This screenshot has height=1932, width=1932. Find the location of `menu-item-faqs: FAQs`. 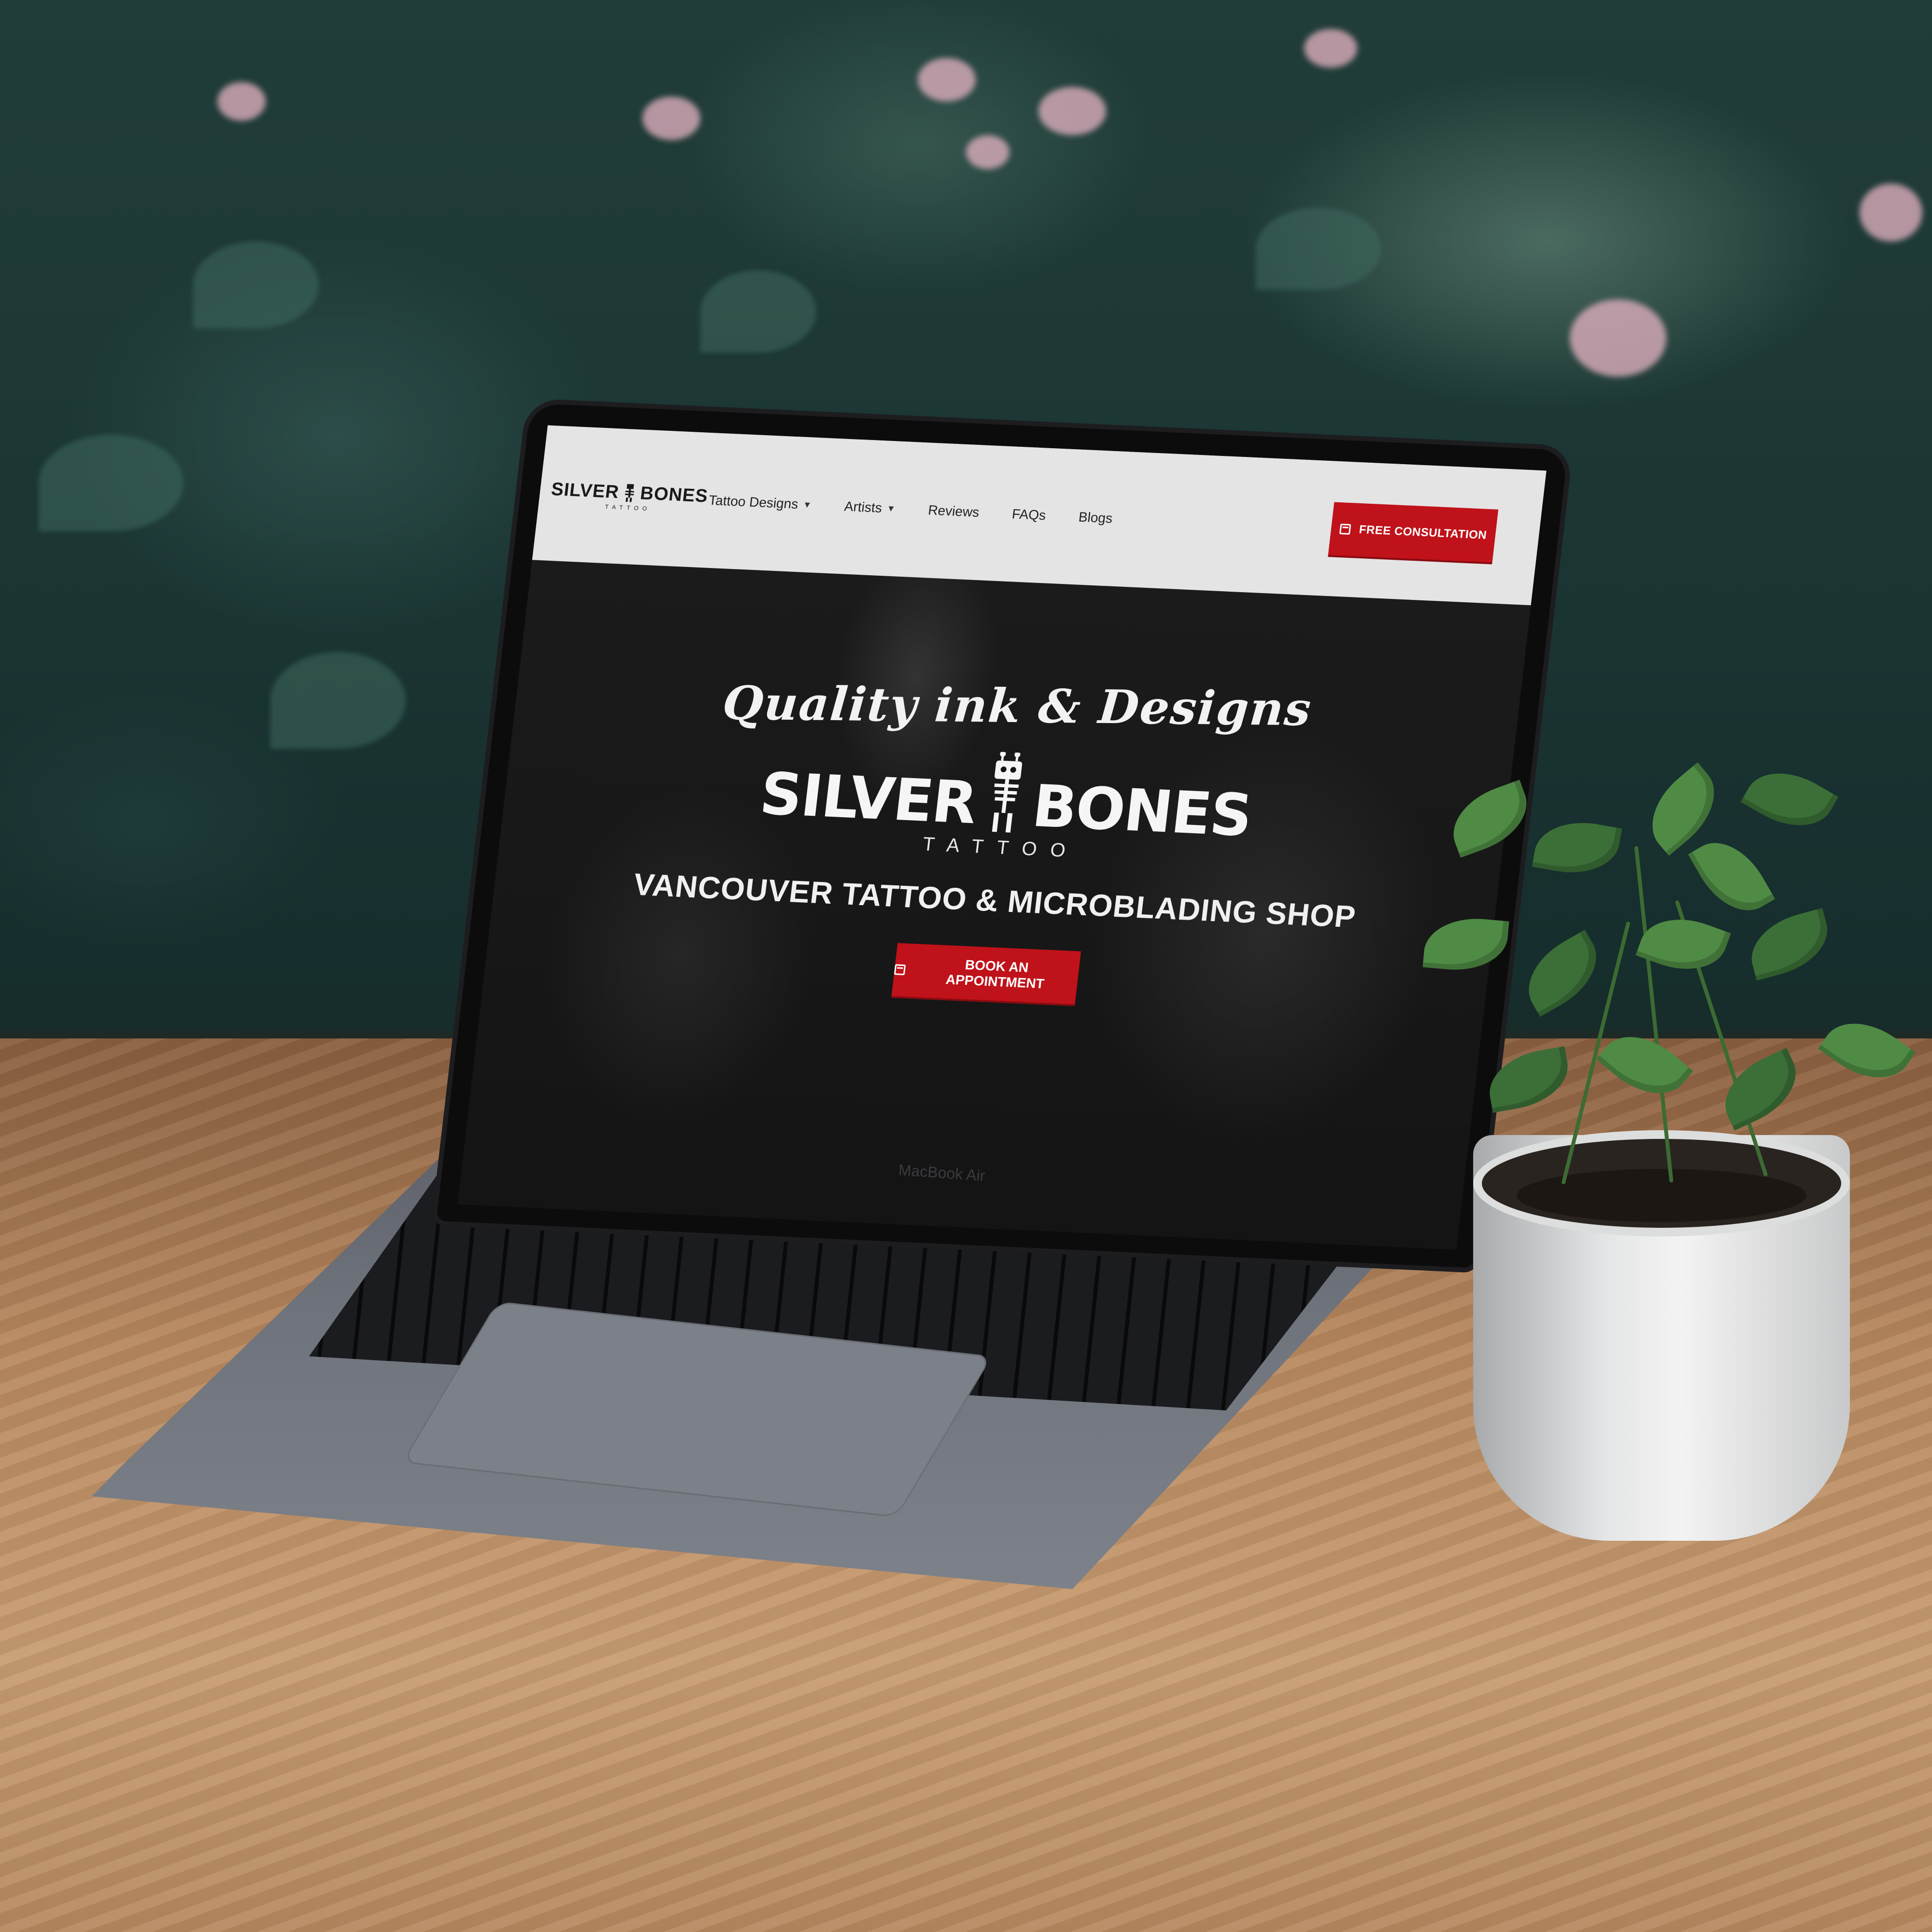

menu-item-faqs: FAQs is located at coordinates (1029, 514).